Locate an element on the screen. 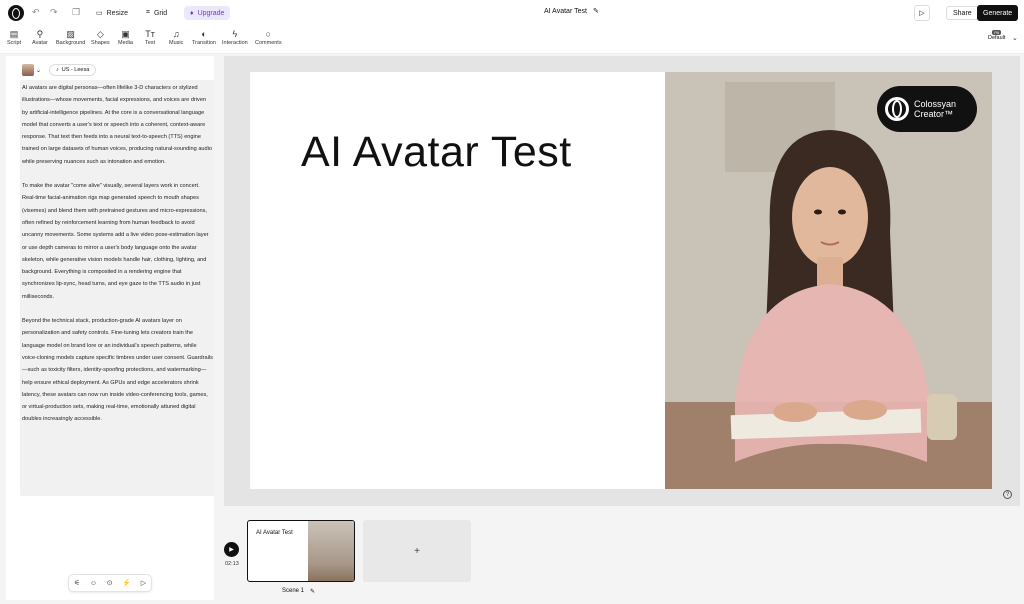 The image size is (1024, 604). tool-music: ♫ Music is located at coordinates (176, 37).